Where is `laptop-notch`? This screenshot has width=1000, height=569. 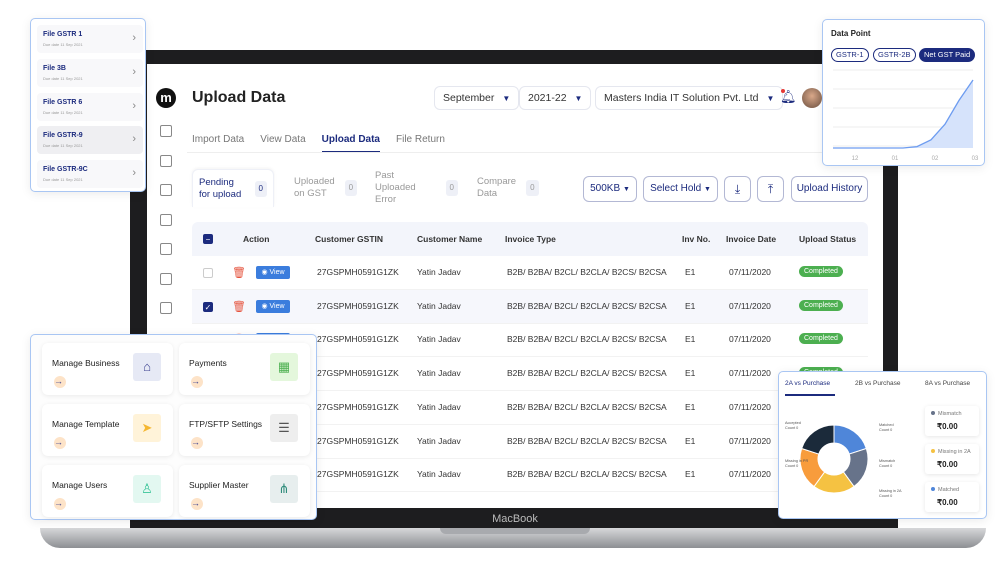
laptop-notch is located at coordinates (515, 531).